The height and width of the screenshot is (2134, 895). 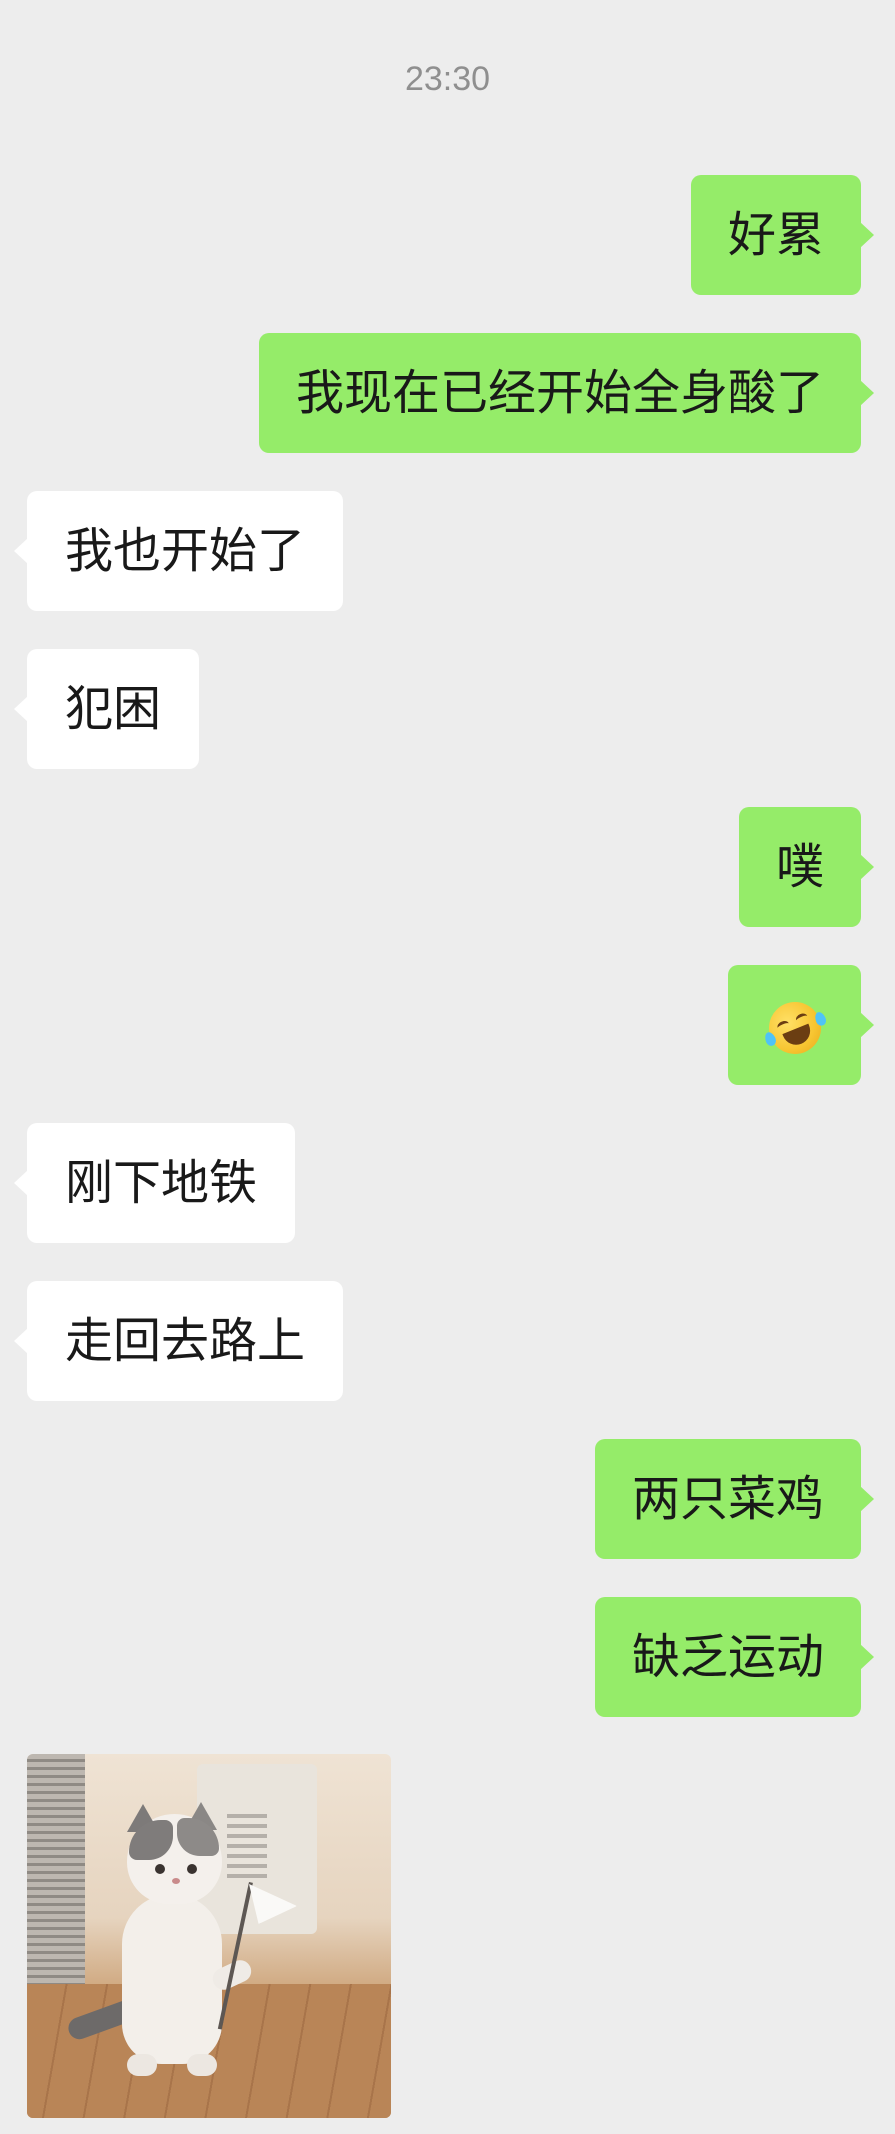 I want to click on cat-holding-white-flag-sticker, so click(x=209, y=1936).